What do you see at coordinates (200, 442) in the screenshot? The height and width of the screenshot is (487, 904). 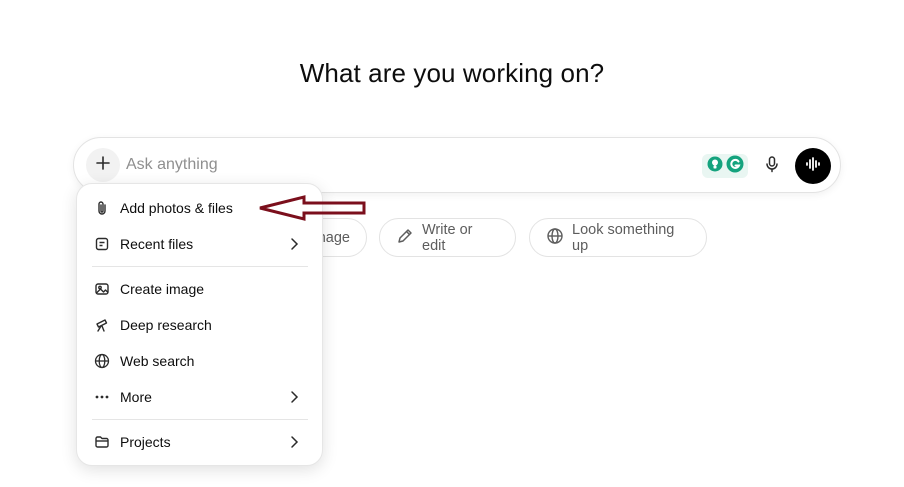 I see `menu-item-projects: Projects` at bounding box center [200, 442].